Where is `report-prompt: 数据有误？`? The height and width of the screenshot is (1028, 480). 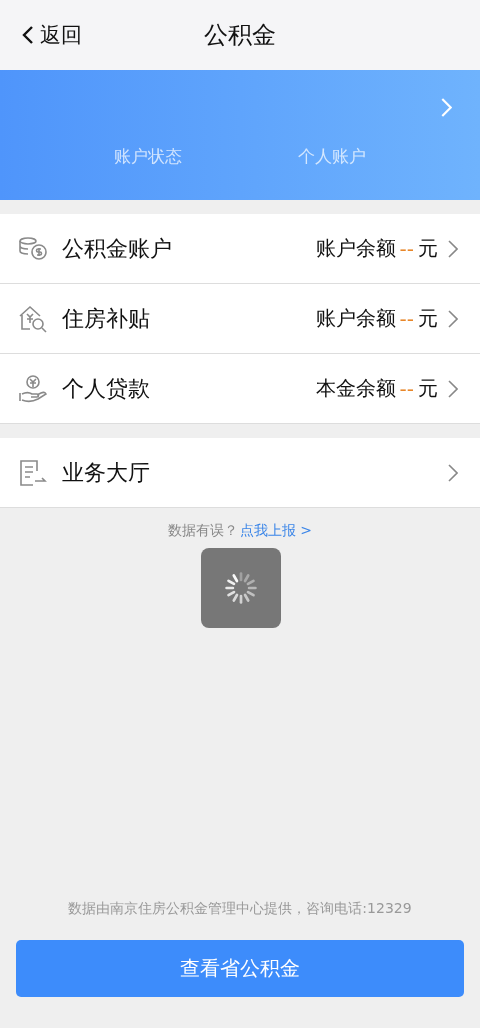 report-prompt: 数据有误？ is located at coordinates (202, 531).